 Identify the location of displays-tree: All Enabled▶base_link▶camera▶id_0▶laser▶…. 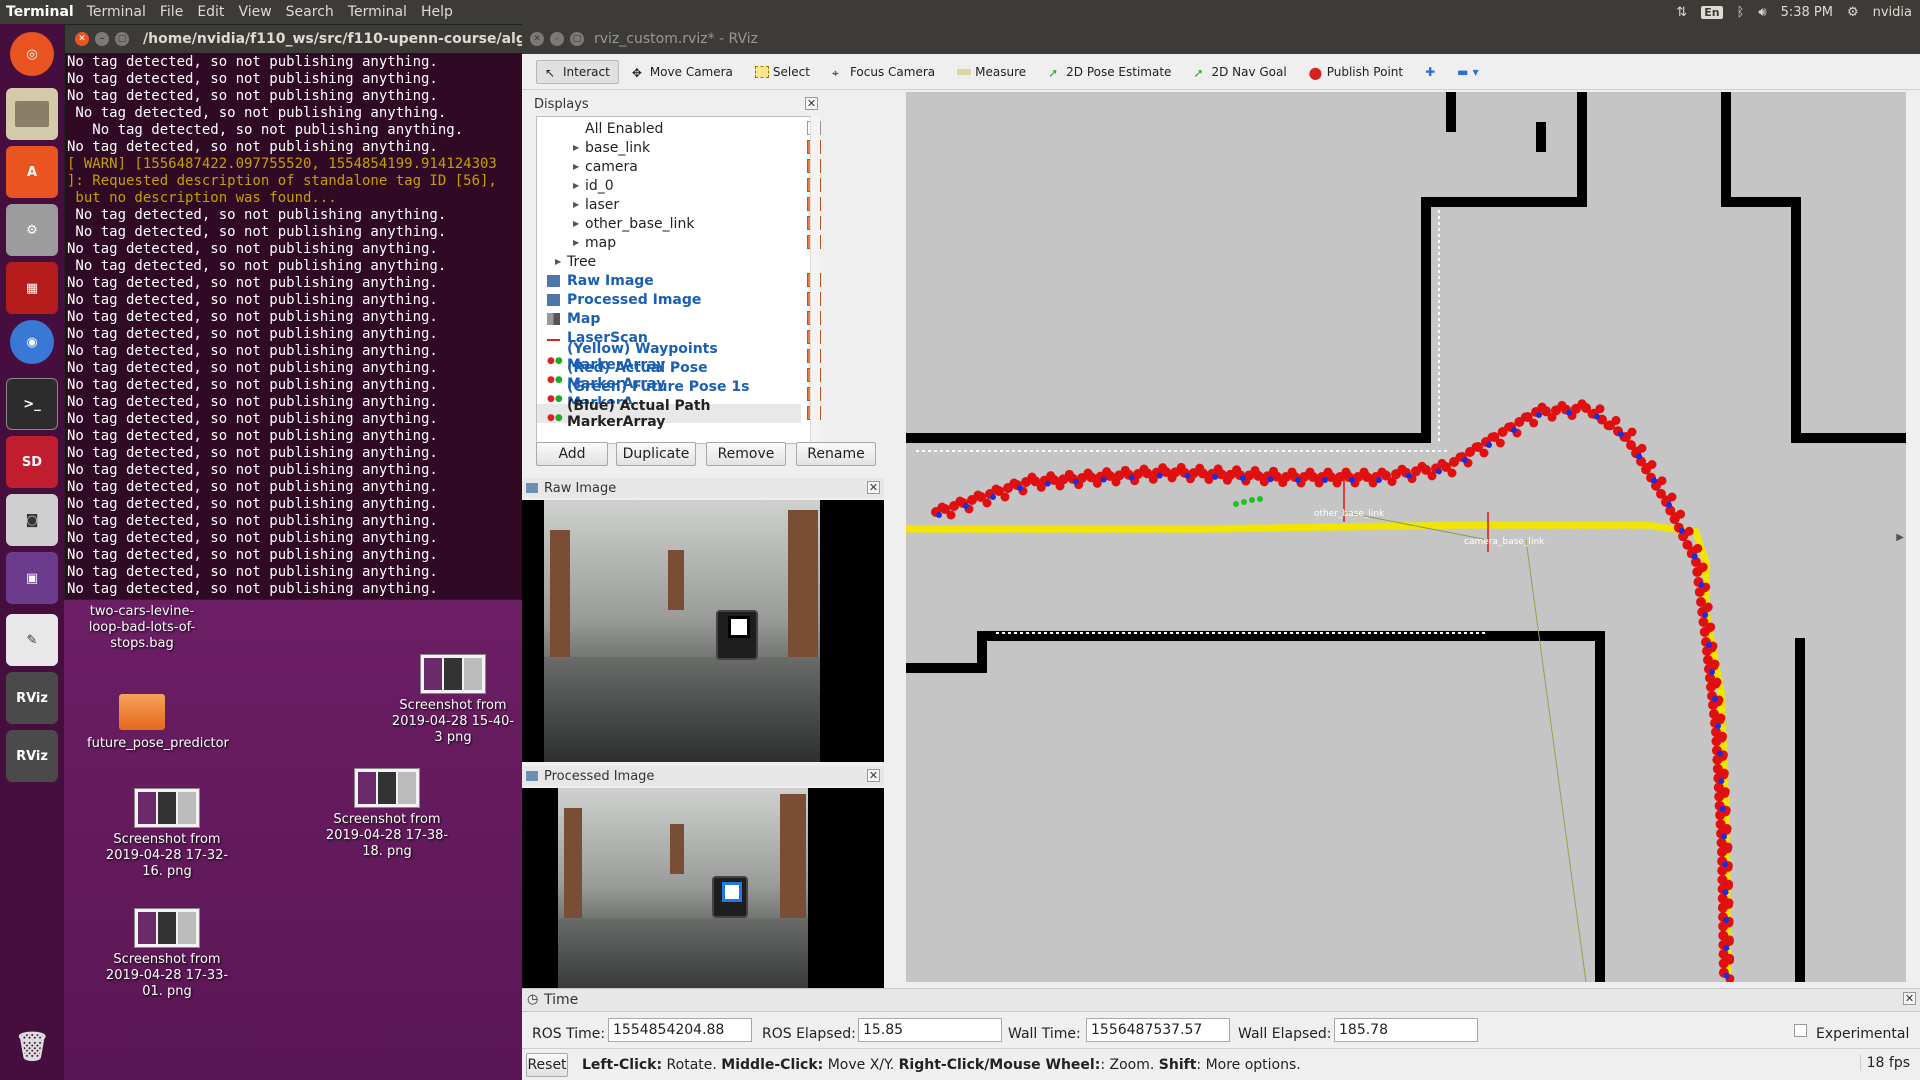
(678, 280).